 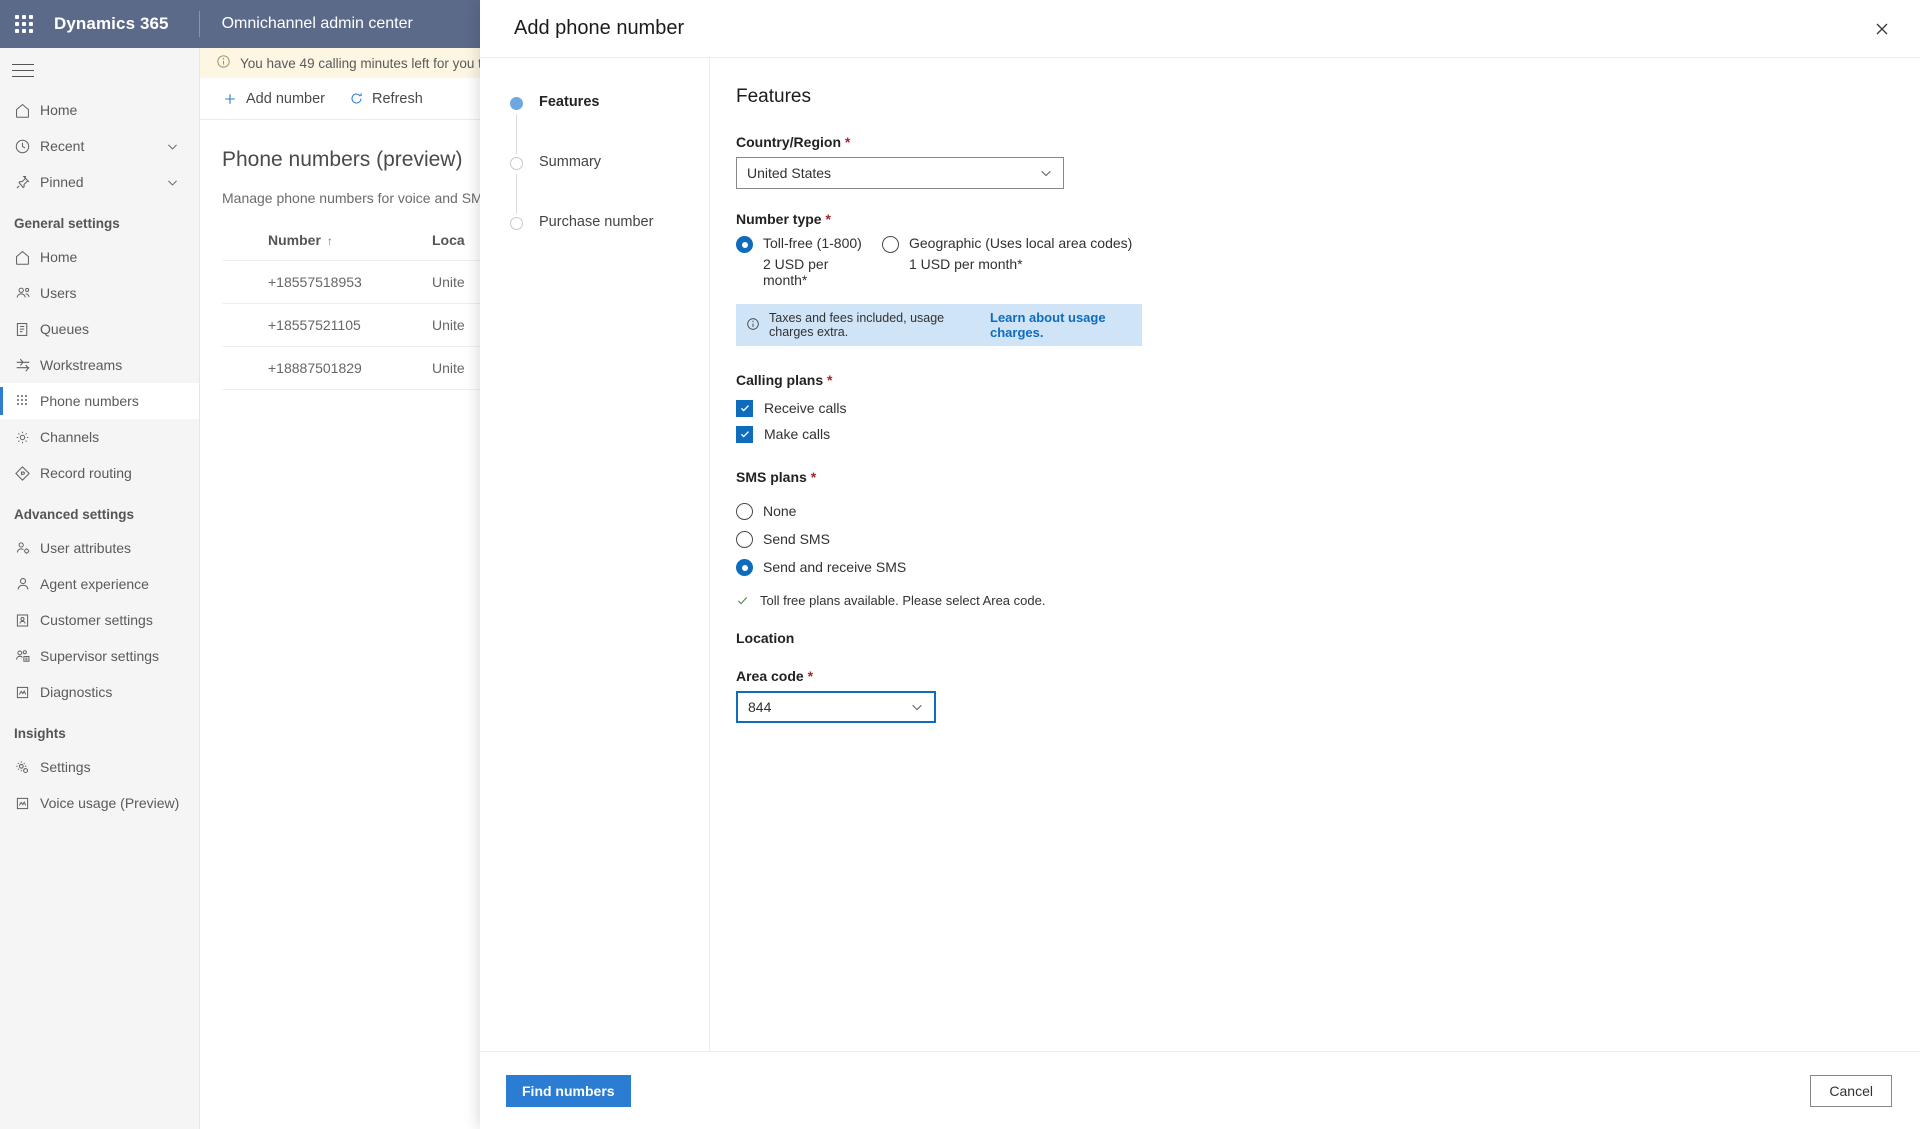 What do you see at coordinates (765, 638) in the screenshot?
I see `location-heading: Location` at bounding box center [765, 638].